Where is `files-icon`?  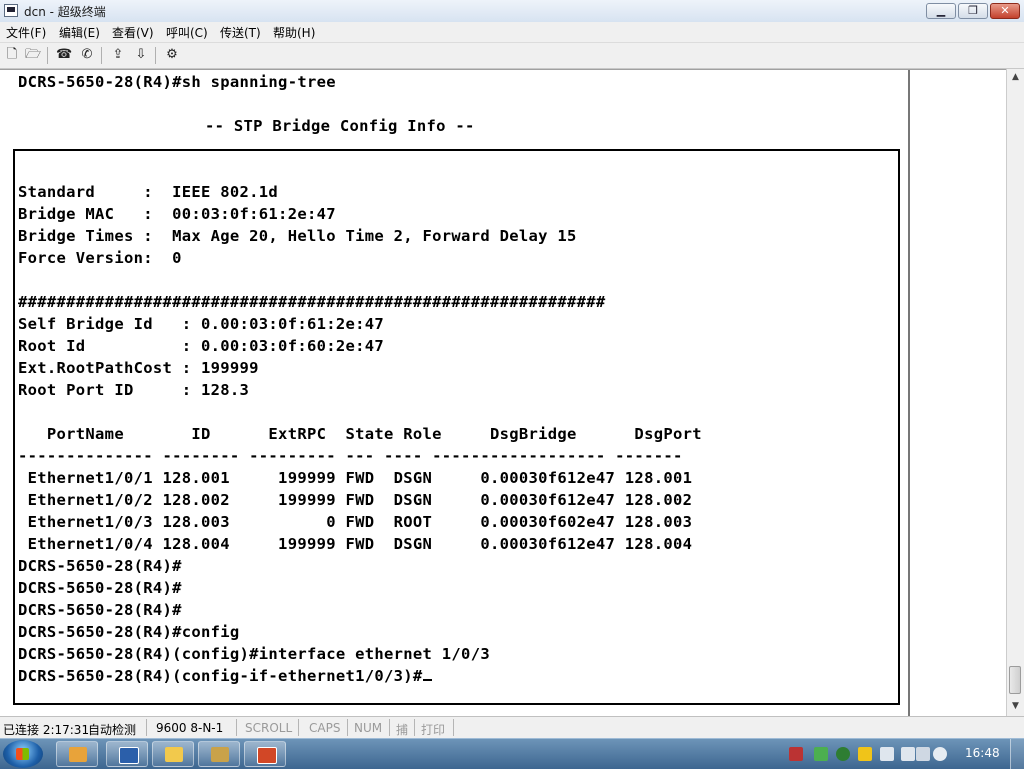
files-icon is located at coordinates (220, 754).